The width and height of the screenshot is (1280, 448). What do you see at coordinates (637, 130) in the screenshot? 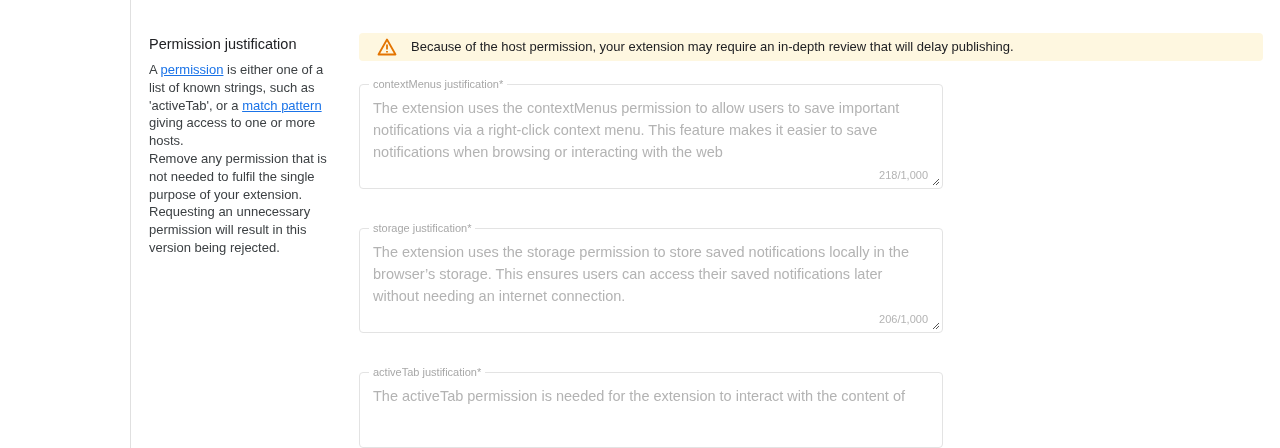
I see `field-value: The extension uses the contextMenus permission to allow users to save important notifications via a right-click context menu. This feature makes it easier to save notifications when browsing or interacting with the web` at bounding box center [637, 130].